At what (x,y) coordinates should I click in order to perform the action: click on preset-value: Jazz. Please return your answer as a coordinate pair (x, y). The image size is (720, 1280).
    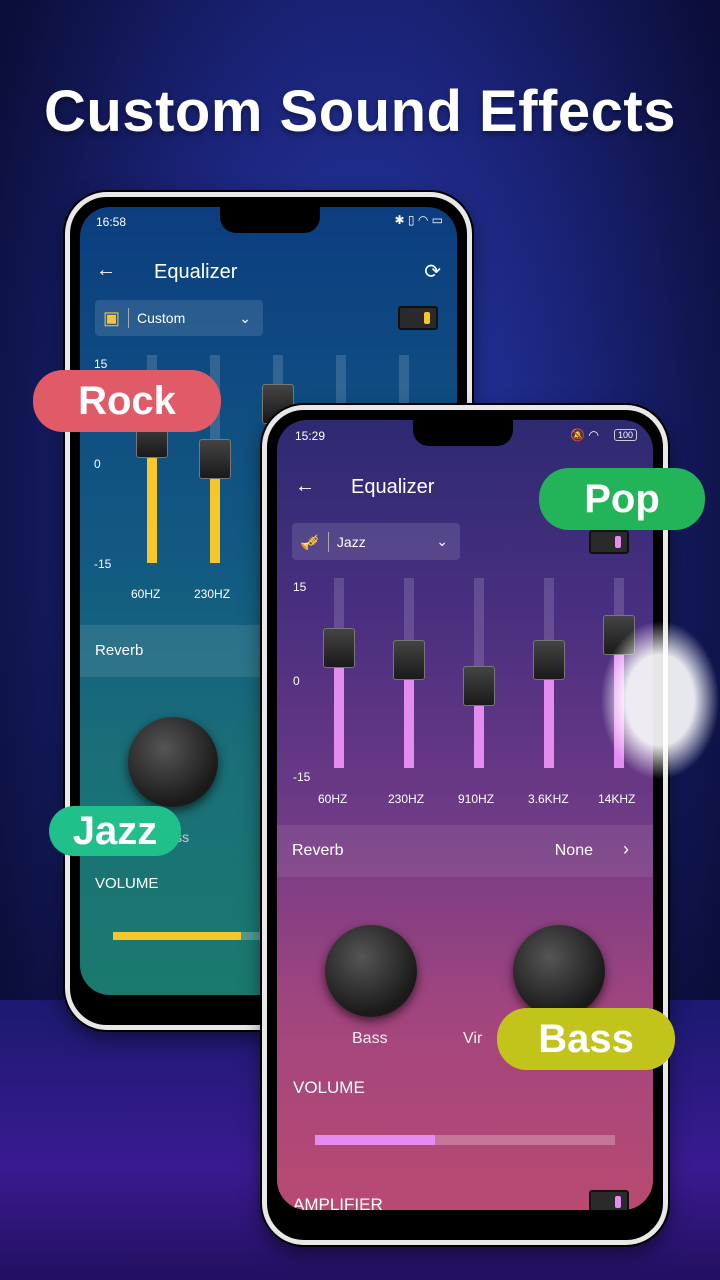
    Looking at the image, I should click on (351, 541).